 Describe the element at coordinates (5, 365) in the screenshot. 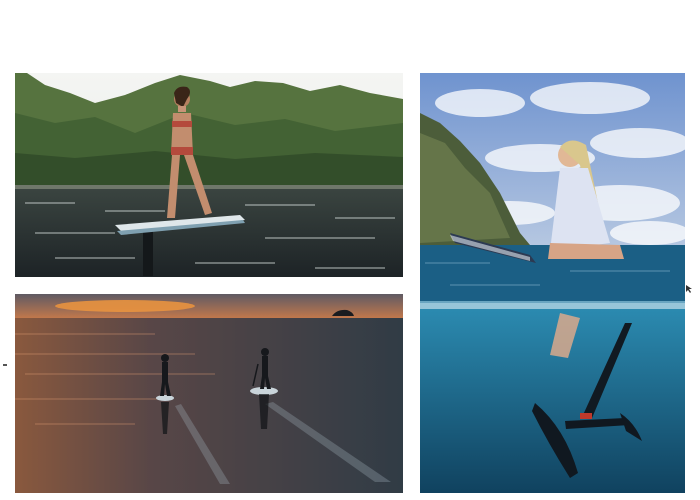

I see `stray-mark` at that location.